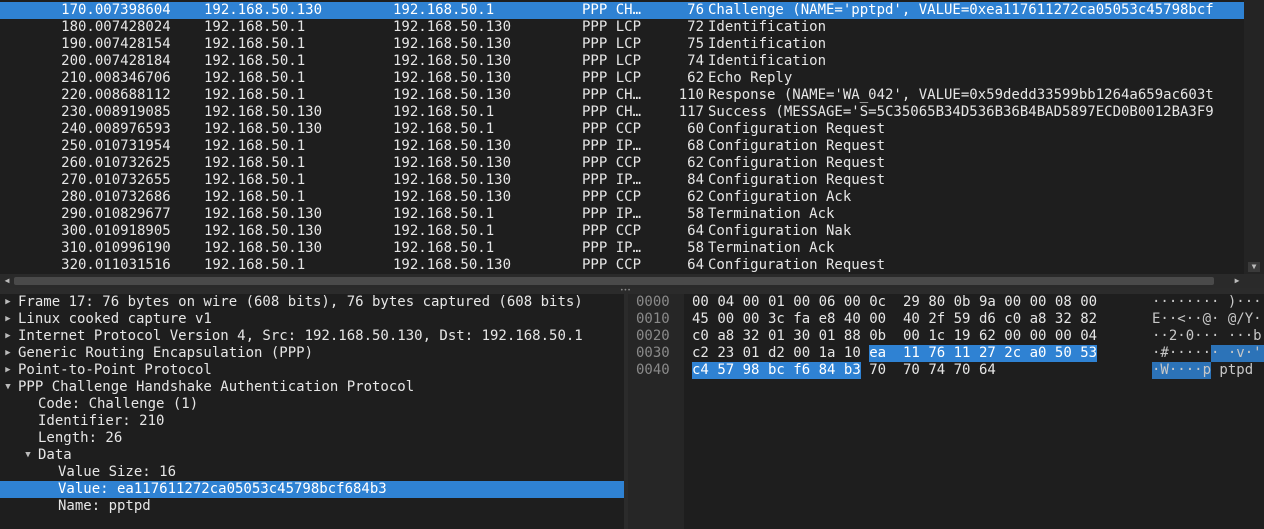 This screenshot has width=1264, height=529. I want to click on hex-byte: b3, so click(852, 370).